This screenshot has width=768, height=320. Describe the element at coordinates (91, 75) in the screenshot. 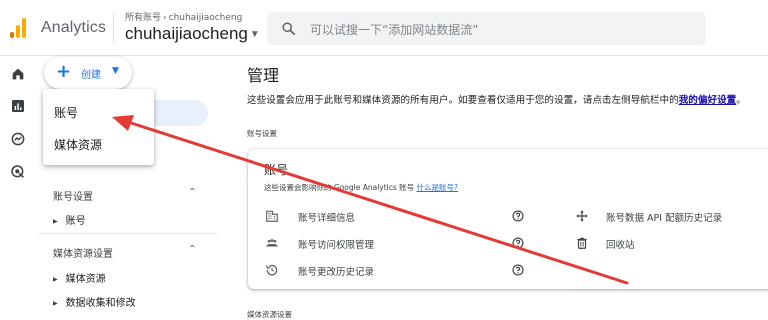

I see `create-button-label: 创建` at that location.